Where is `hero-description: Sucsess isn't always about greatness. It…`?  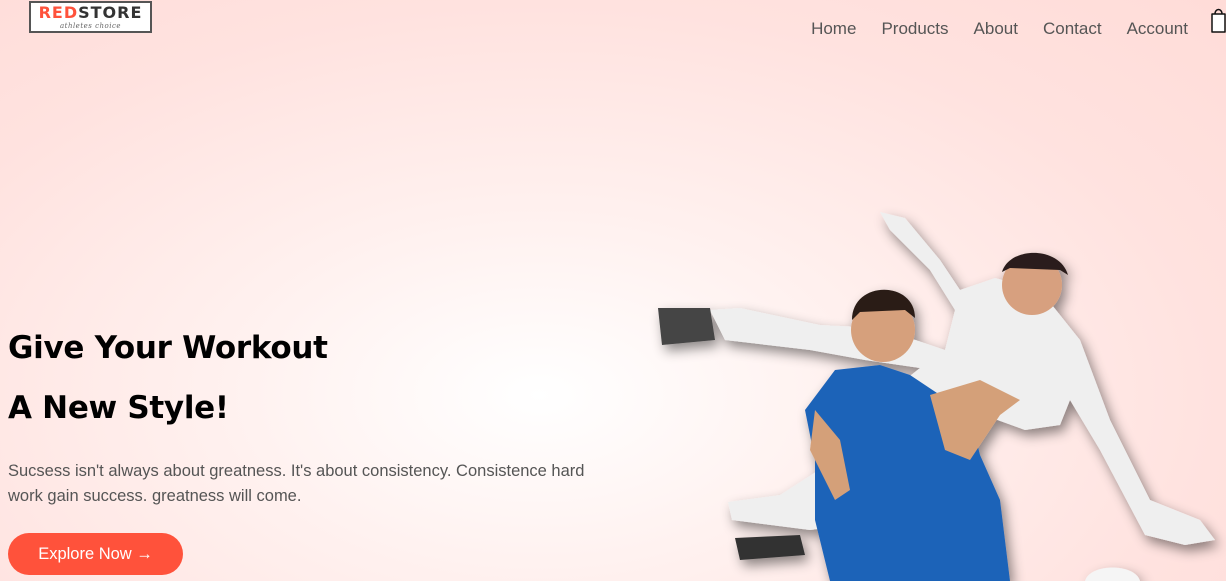 hero-description: Sucsess isn't always about greatness. It… is located at coordinates (296, 483).